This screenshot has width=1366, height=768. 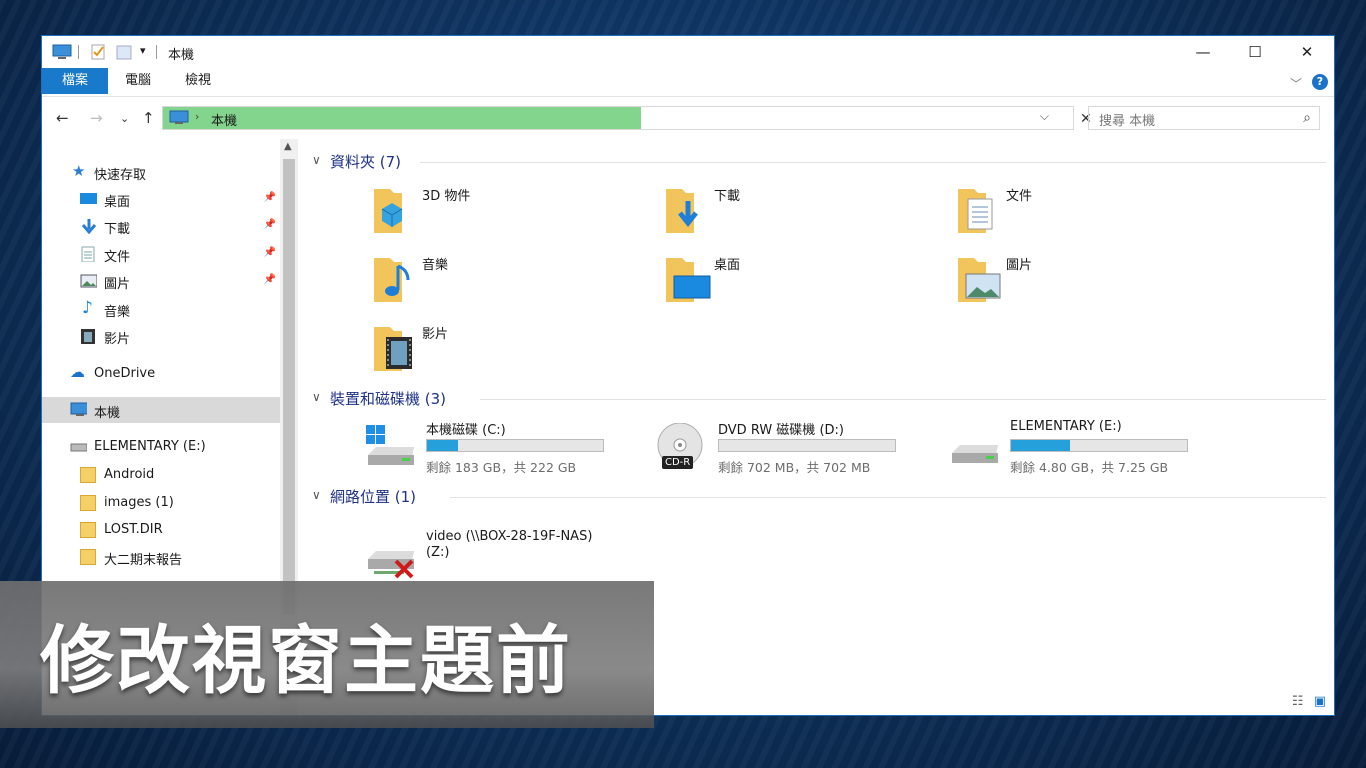 I want to click on folder-item: 影片, so click(x=515, y=351).